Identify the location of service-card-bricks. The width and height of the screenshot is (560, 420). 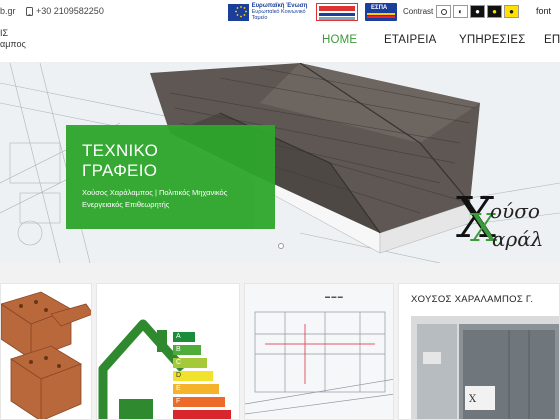
(46, 351).